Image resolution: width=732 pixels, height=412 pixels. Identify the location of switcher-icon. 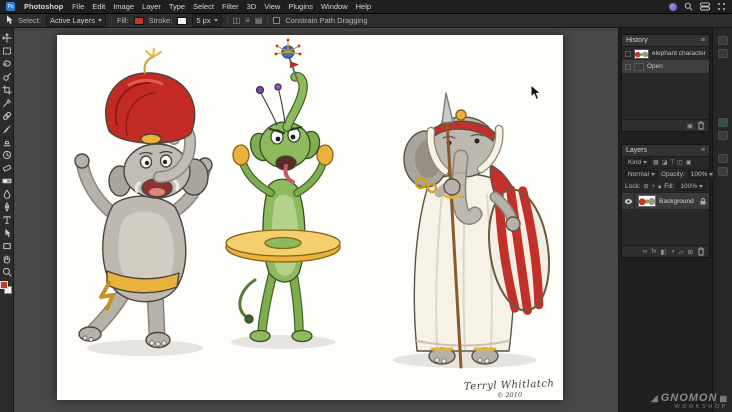
(721, 6).